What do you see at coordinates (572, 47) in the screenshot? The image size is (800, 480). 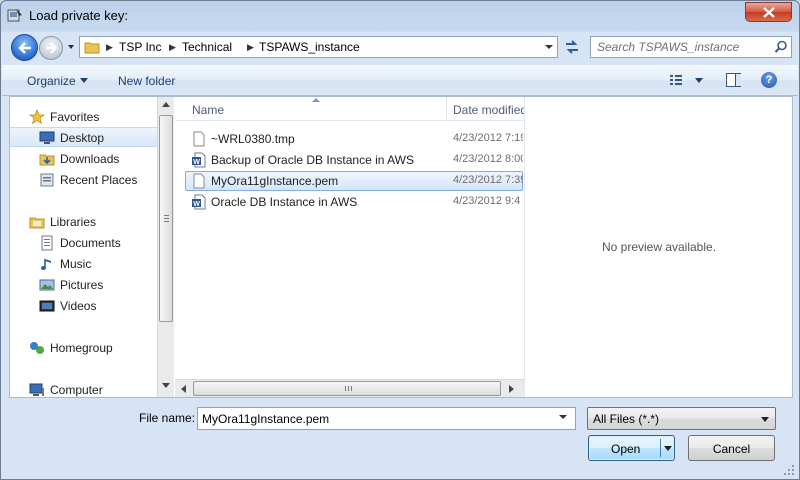 I see `refresh-icon` at bounding box center [572, 47].